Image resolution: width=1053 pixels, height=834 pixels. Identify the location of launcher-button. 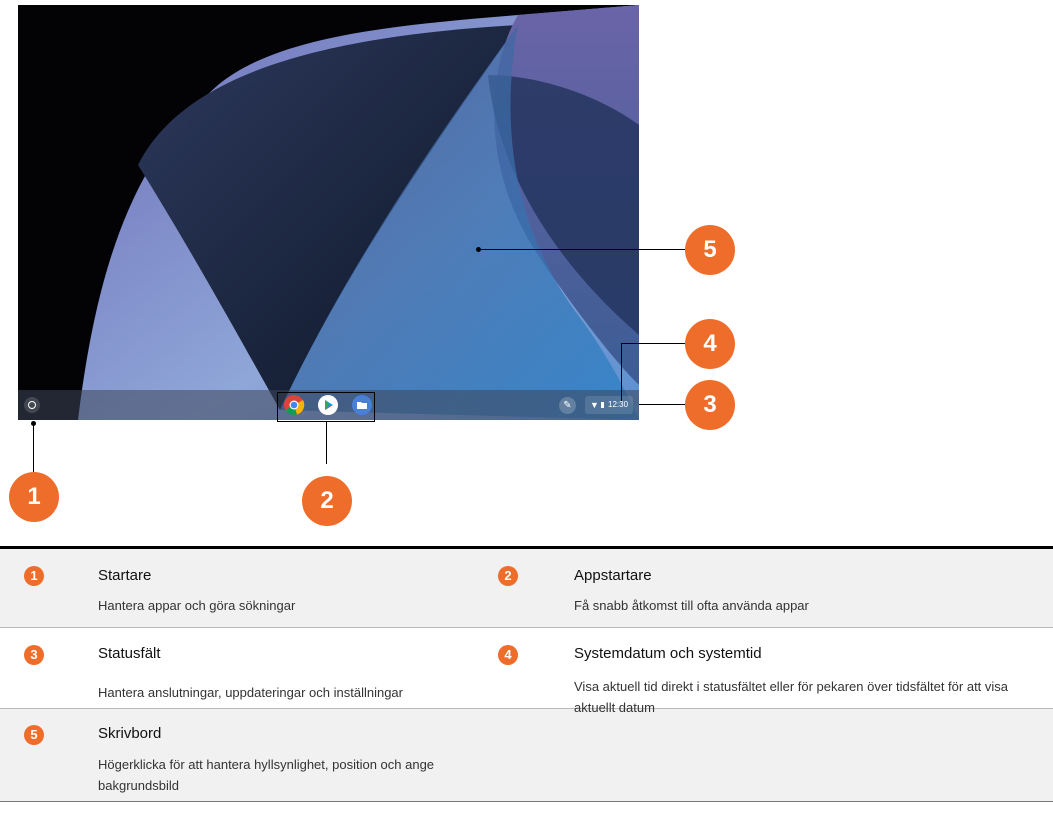
(32, 405).